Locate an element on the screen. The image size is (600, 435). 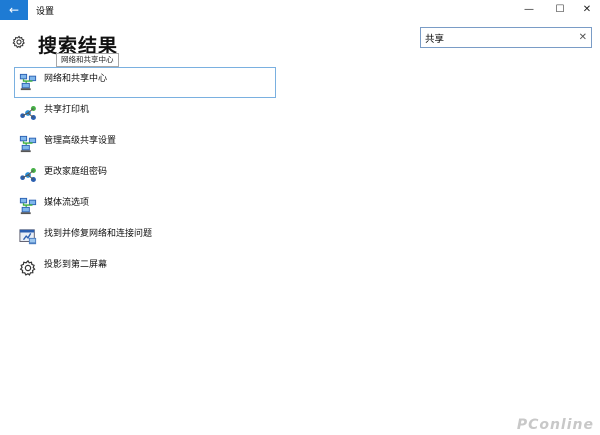
window-title: 设置 is located at coordinates (45, 12).